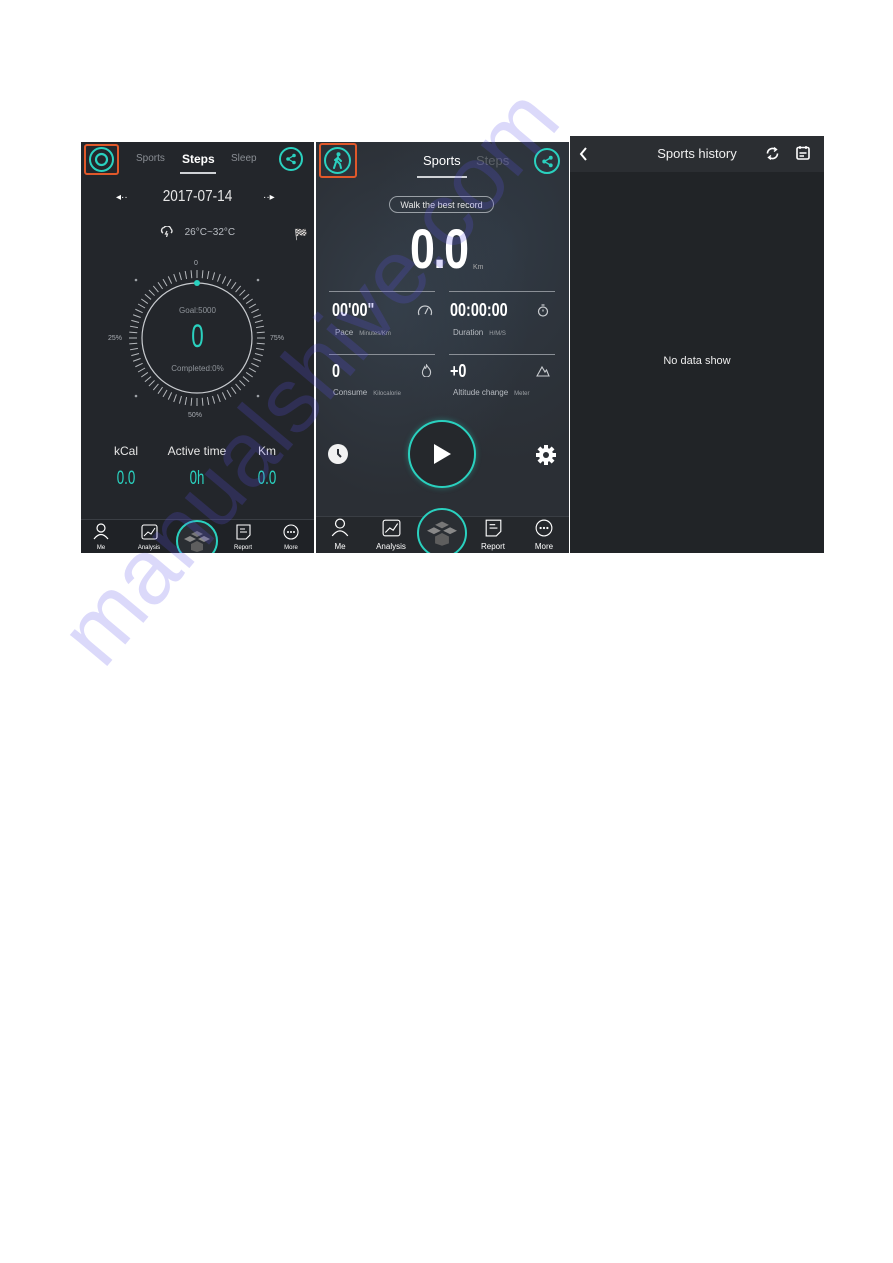 The height and width of the screenshot is (1263, 893). Describe the element at coordinates (544, 528) in the screenshot. I see `more-icon` at that location.